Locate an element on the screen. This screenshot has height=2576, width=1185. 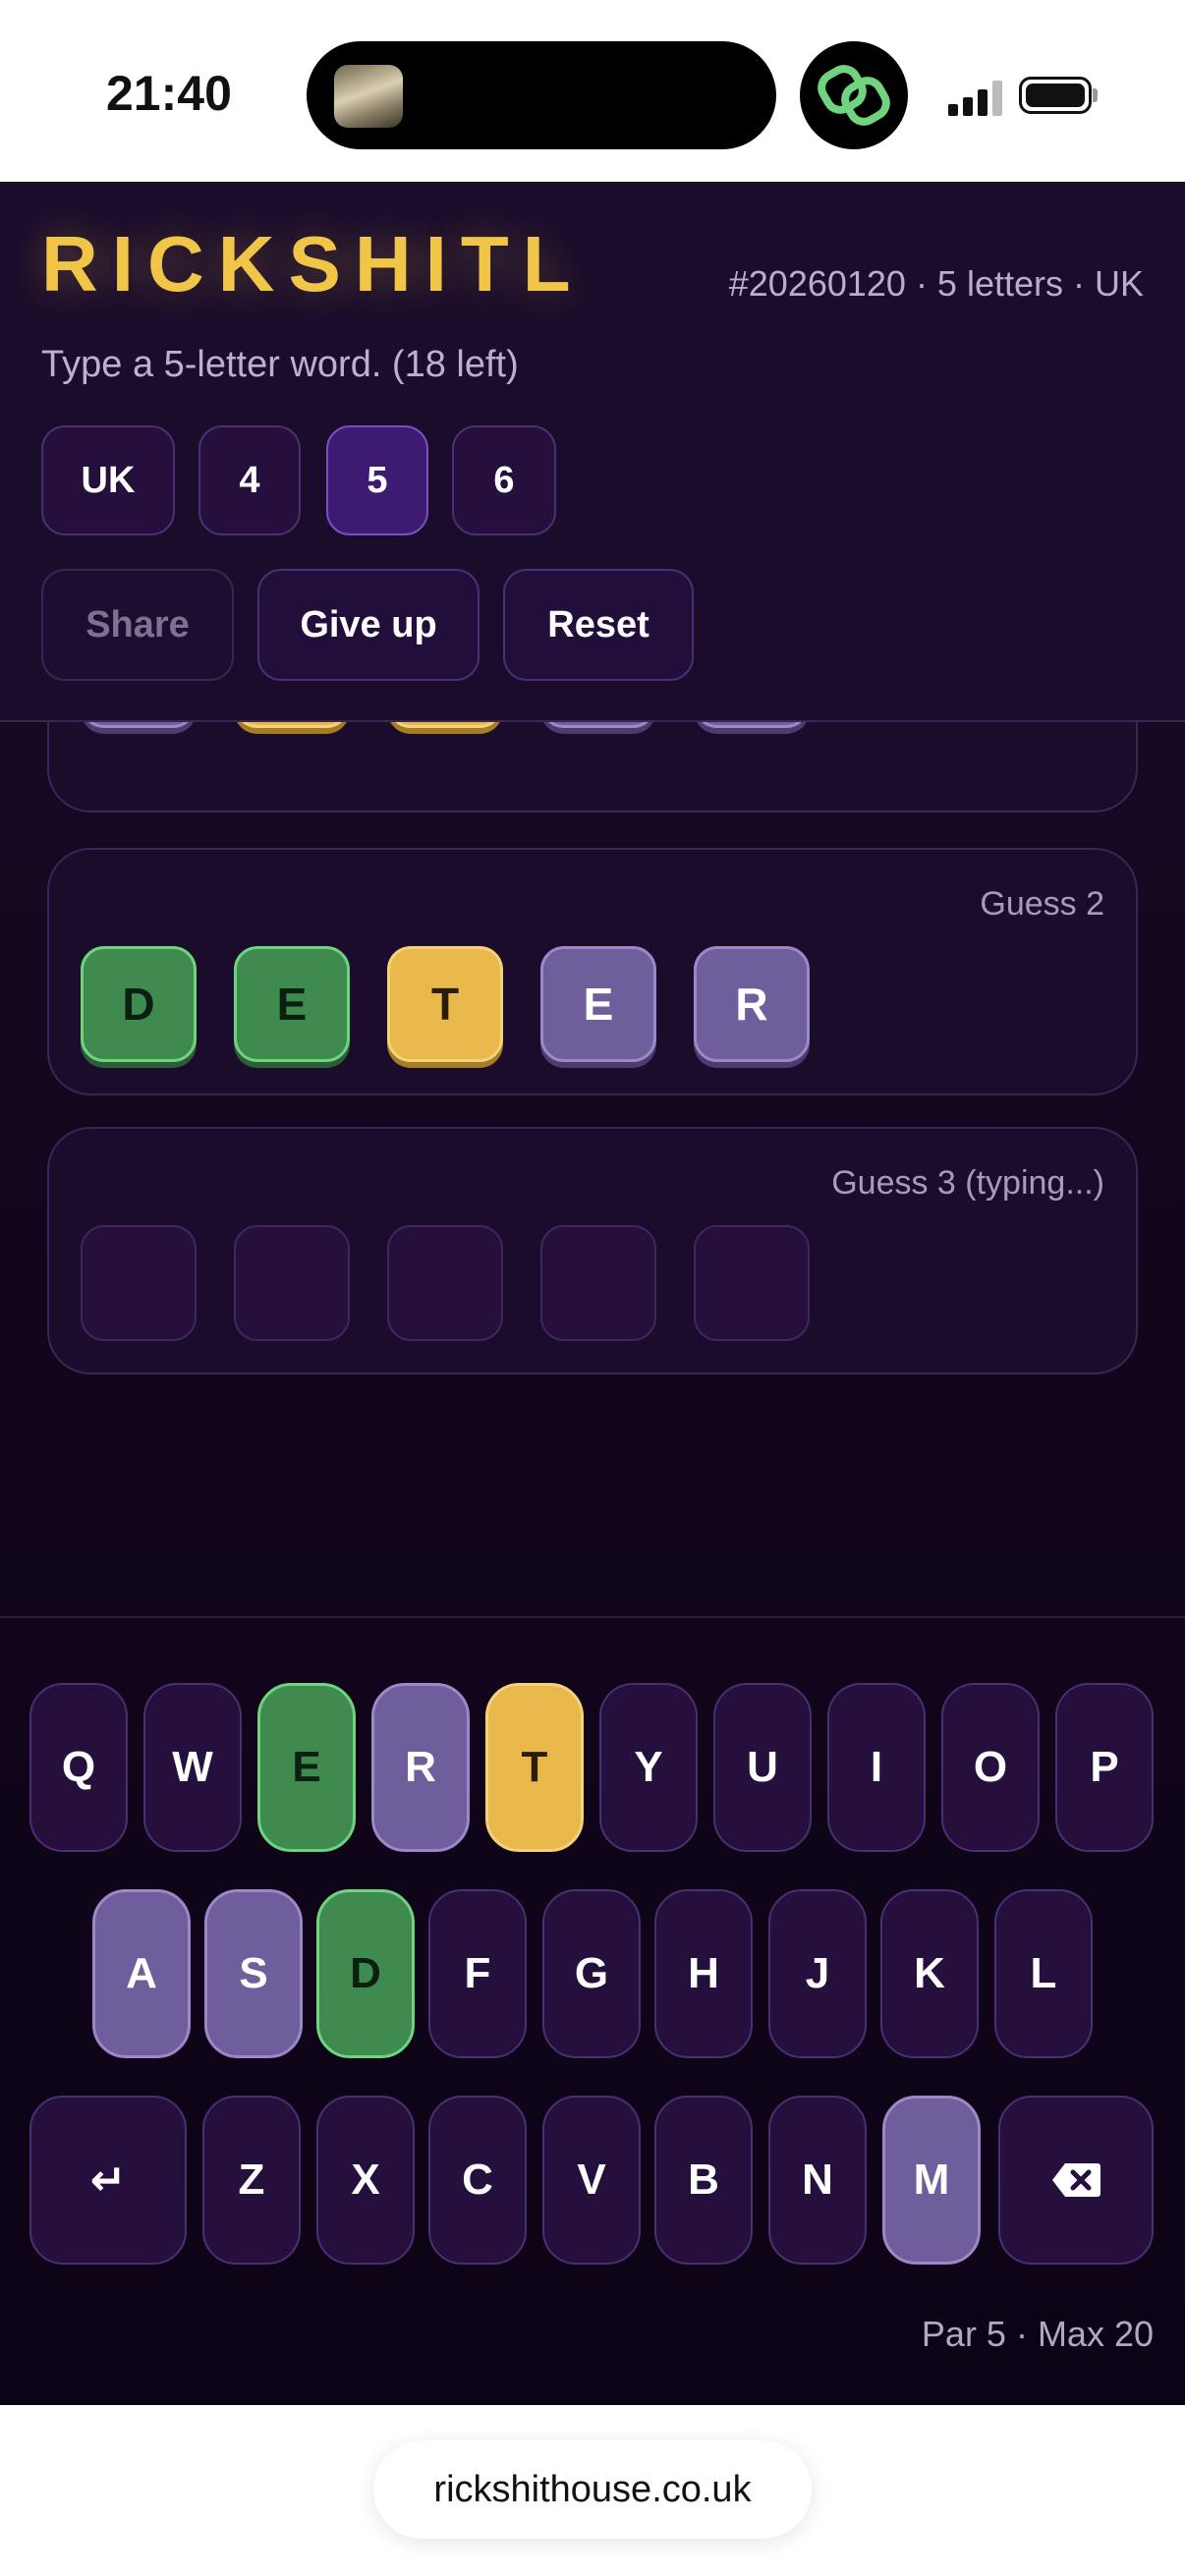
backspace-key is located at coordinates (1076, 2180).